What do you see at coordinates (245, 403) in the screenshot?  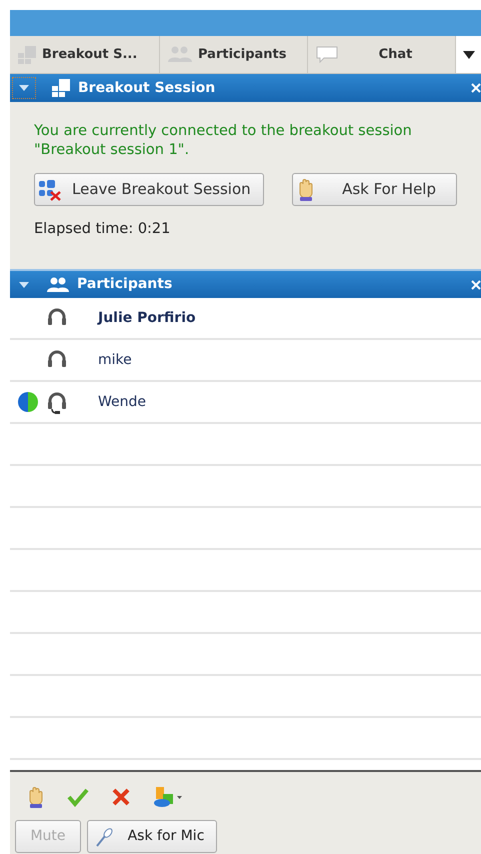 I see `participant-row: Wende` at bounding box center [245, 403].